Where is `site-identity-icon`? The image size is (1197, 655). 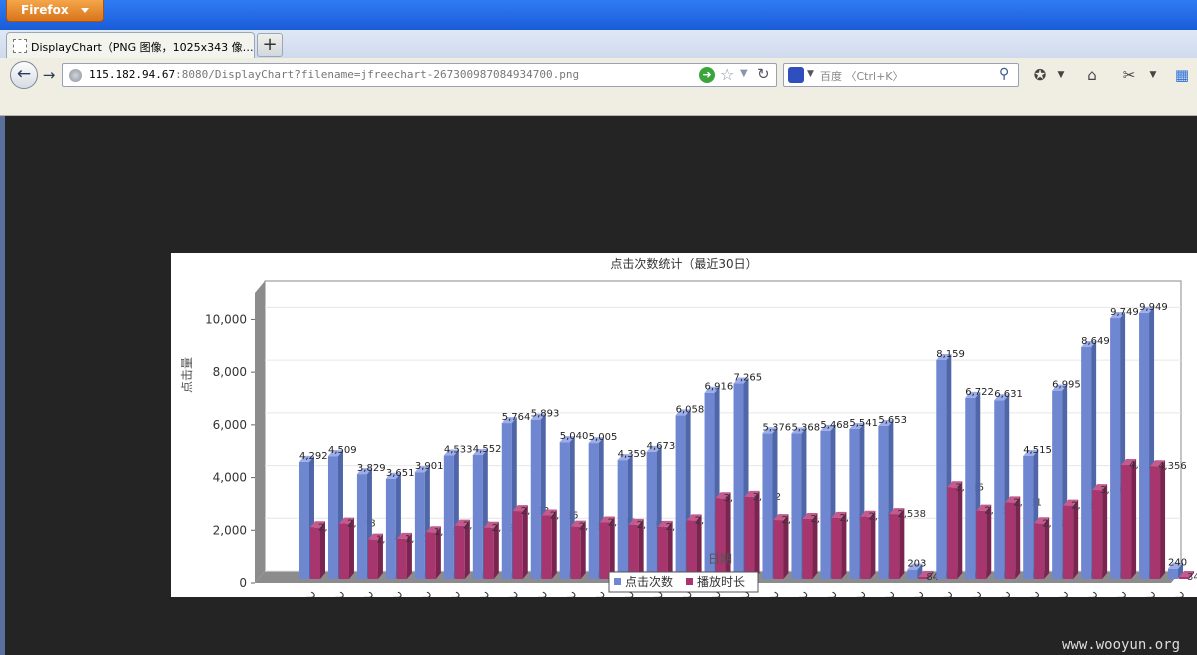 site-identity-icon is located at coordinates (75, 75).